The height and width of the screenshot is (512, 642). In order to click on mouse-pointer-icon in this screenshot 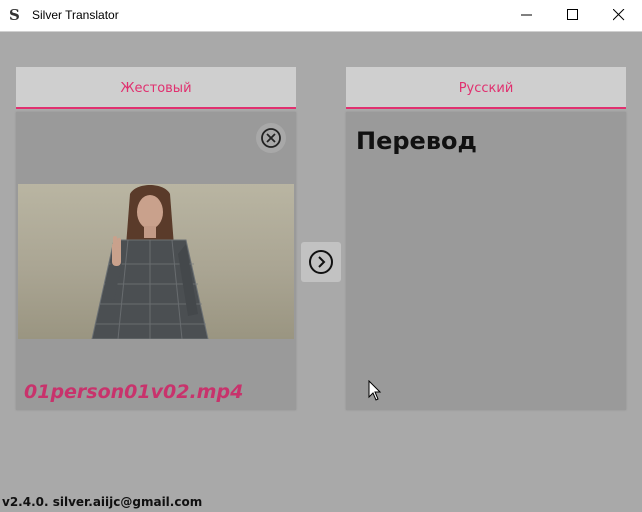, I will do `click(375, 390)`.